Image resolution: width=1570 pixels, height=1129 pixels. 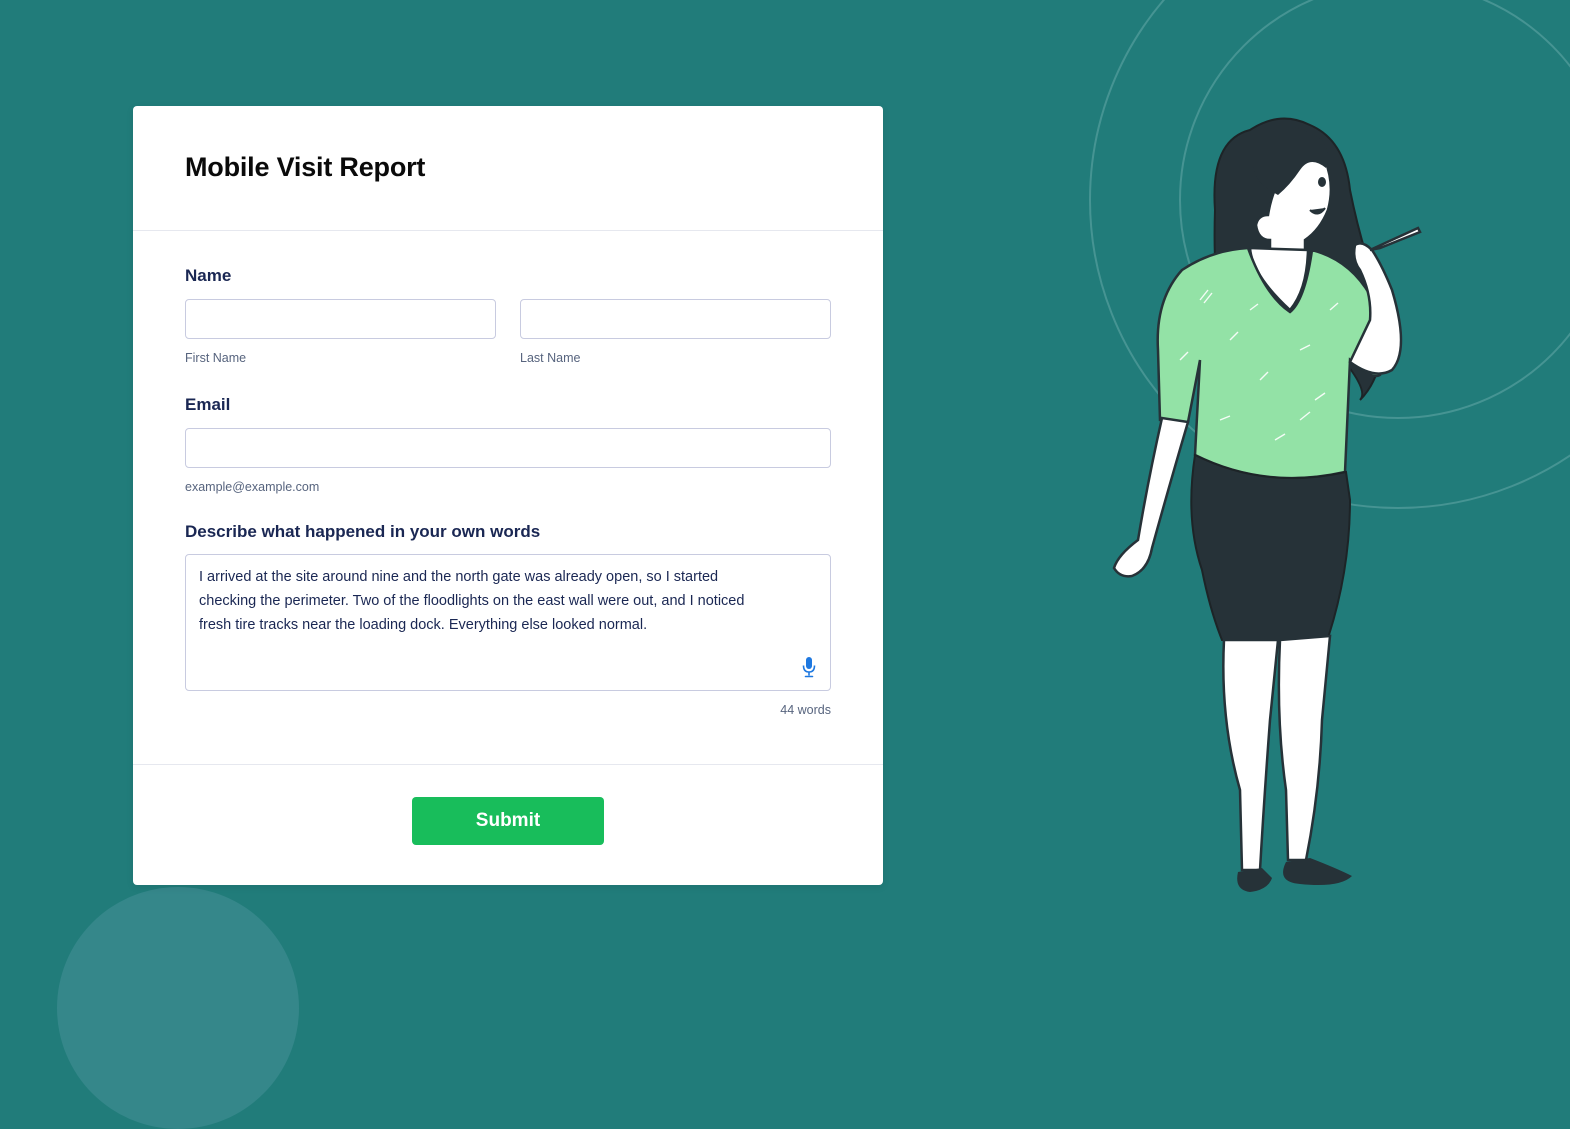 I want to click on microphone-icon, so click(x=809, y=667).